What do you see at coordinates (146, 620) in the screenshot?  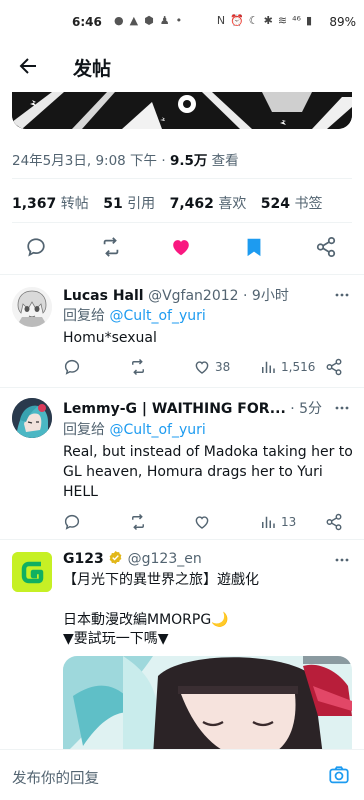 I see `ad-text-line-2: 日本動漫改編MMORPG🌙` at bounding box center [146, 620].